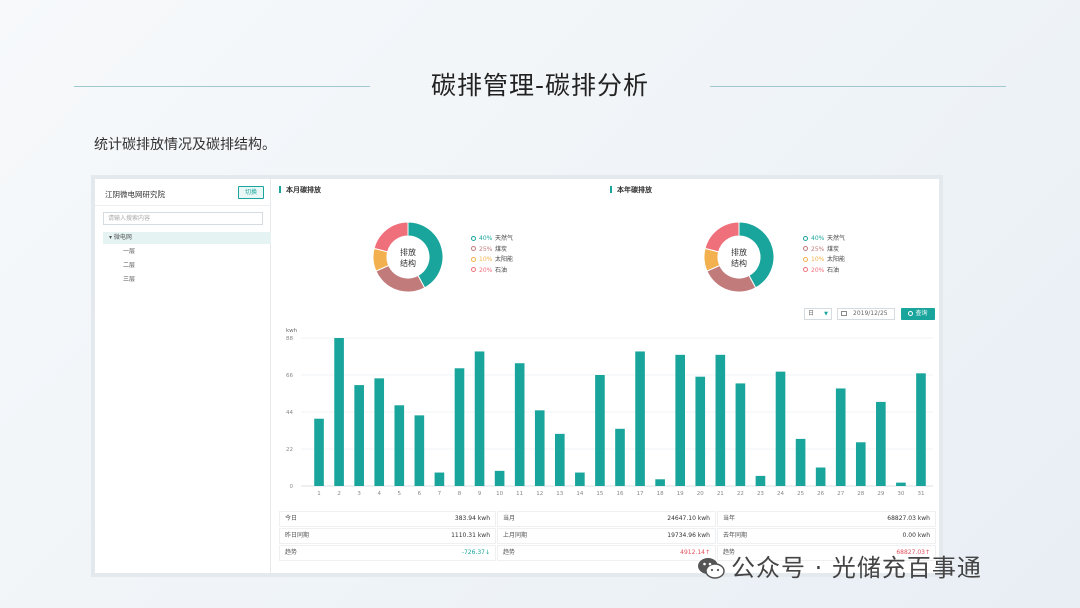 The width and height of the screenshot is (1080, 608). I want to click on y-tick-label: 44, so click(289, 413).